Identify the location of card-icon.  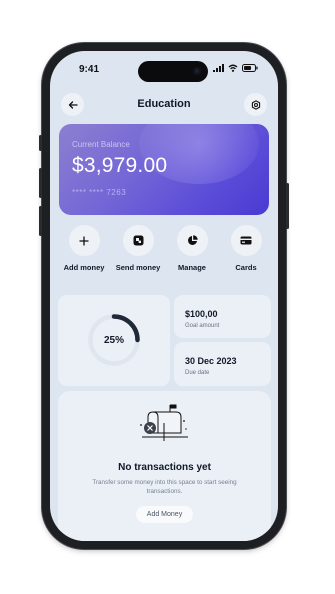
(246, 240).